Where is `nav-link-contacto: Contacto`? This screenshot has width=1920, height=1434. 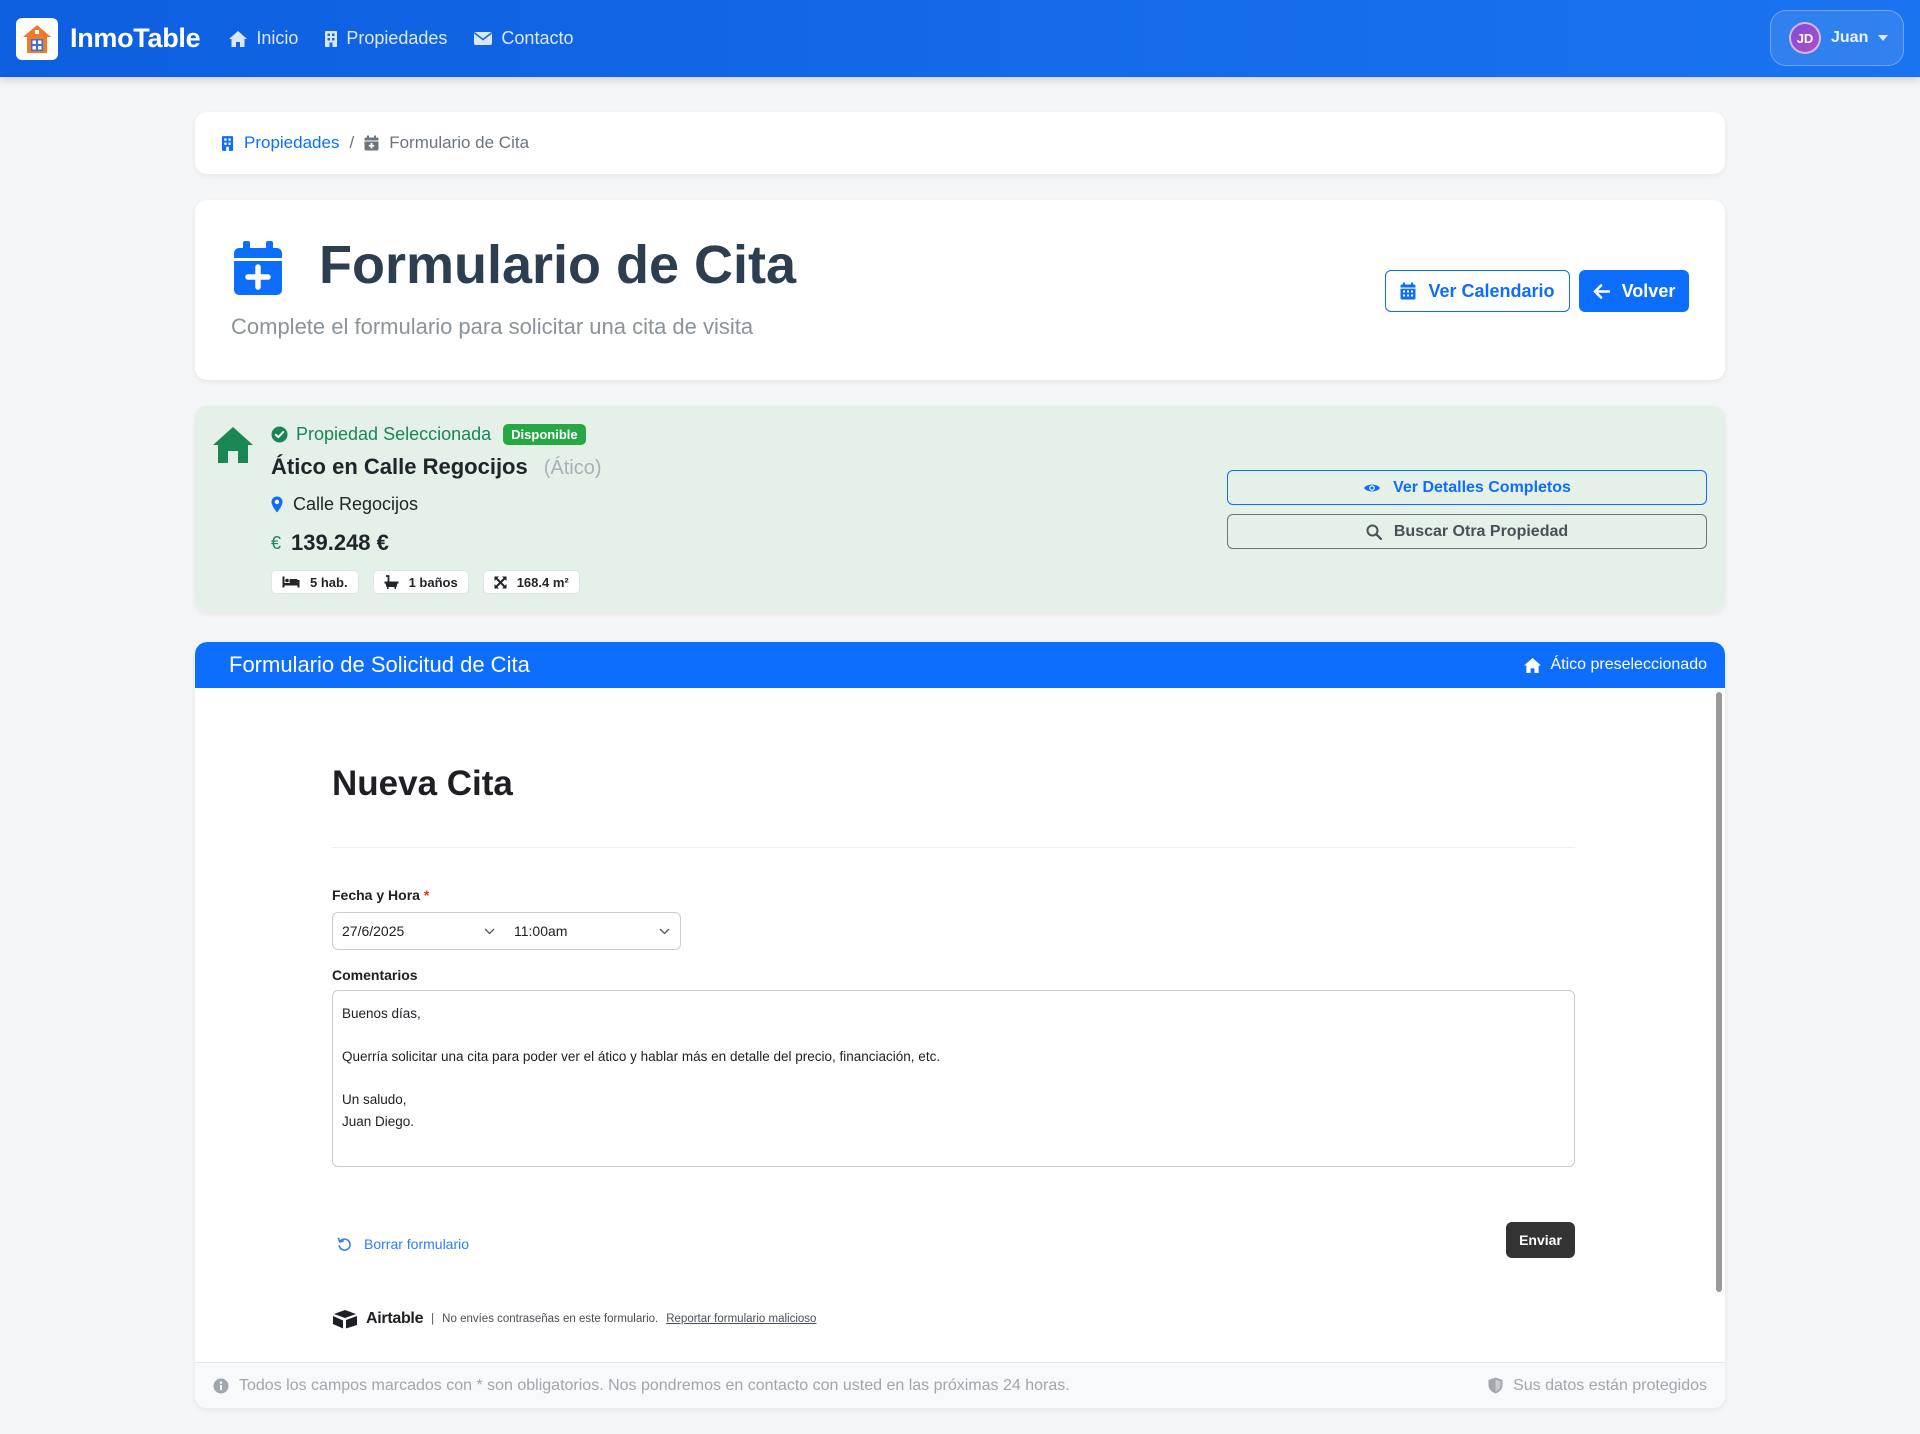 nav-link-contacto: Contacto is located at coordinates (523, 38).